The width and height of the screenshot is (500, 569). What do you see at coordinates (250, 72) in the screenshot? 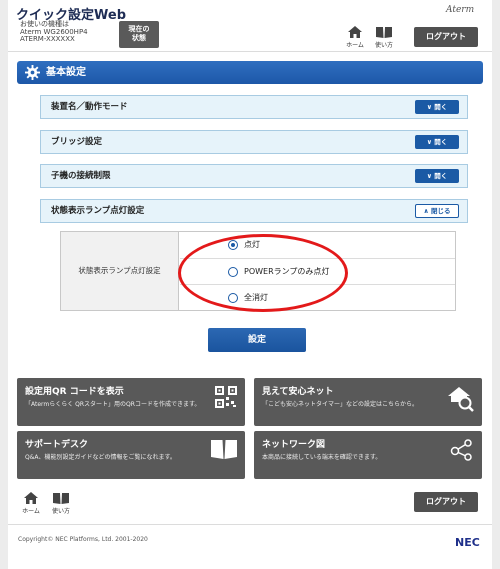
I see `section-header: 基本設定` at bounding box center [250, 72].